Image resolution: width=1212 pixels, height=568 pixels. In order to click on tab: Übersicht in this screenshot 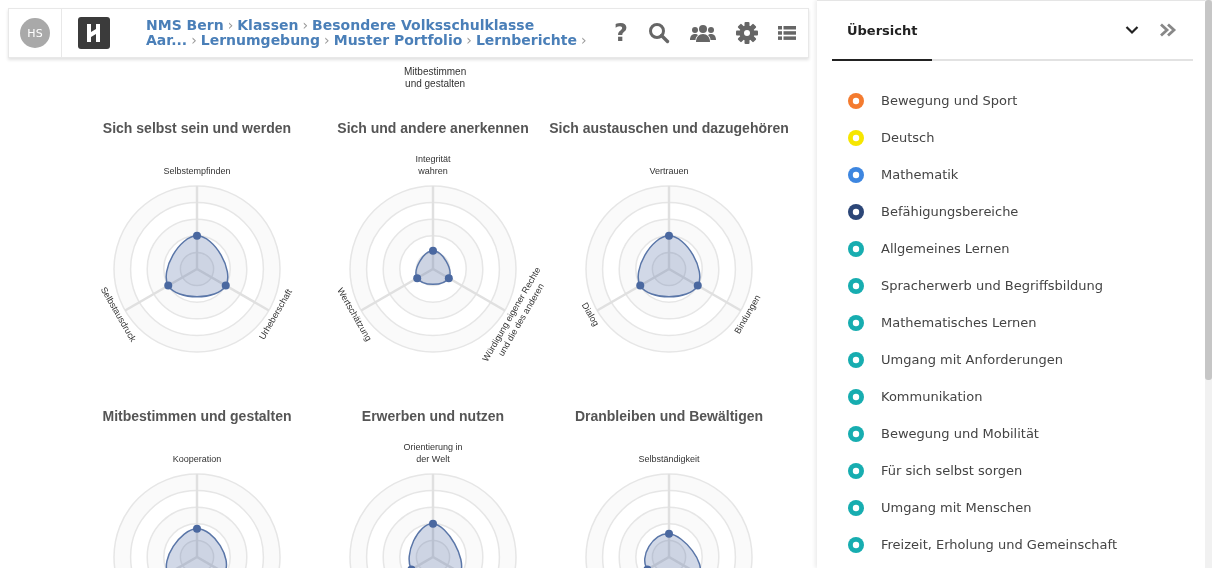, I will do `click(882, 31)`.